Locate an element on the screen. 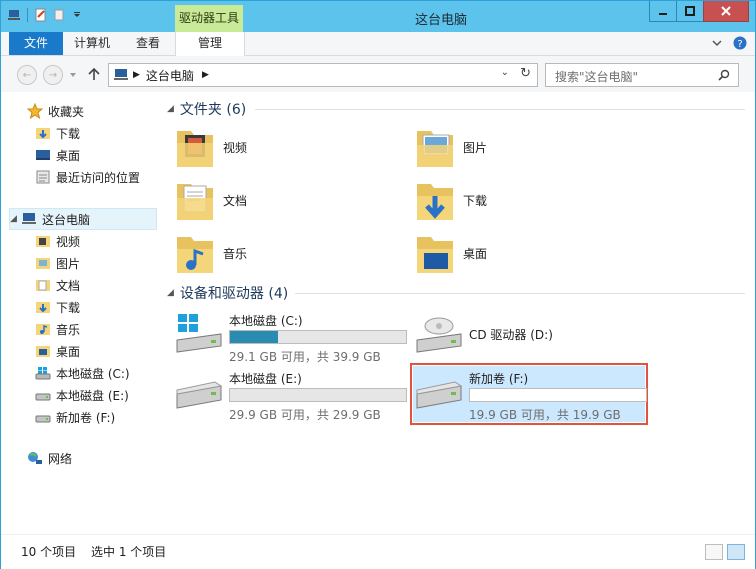  folder-downloads: 下载 is located at coordinates (451, 200).